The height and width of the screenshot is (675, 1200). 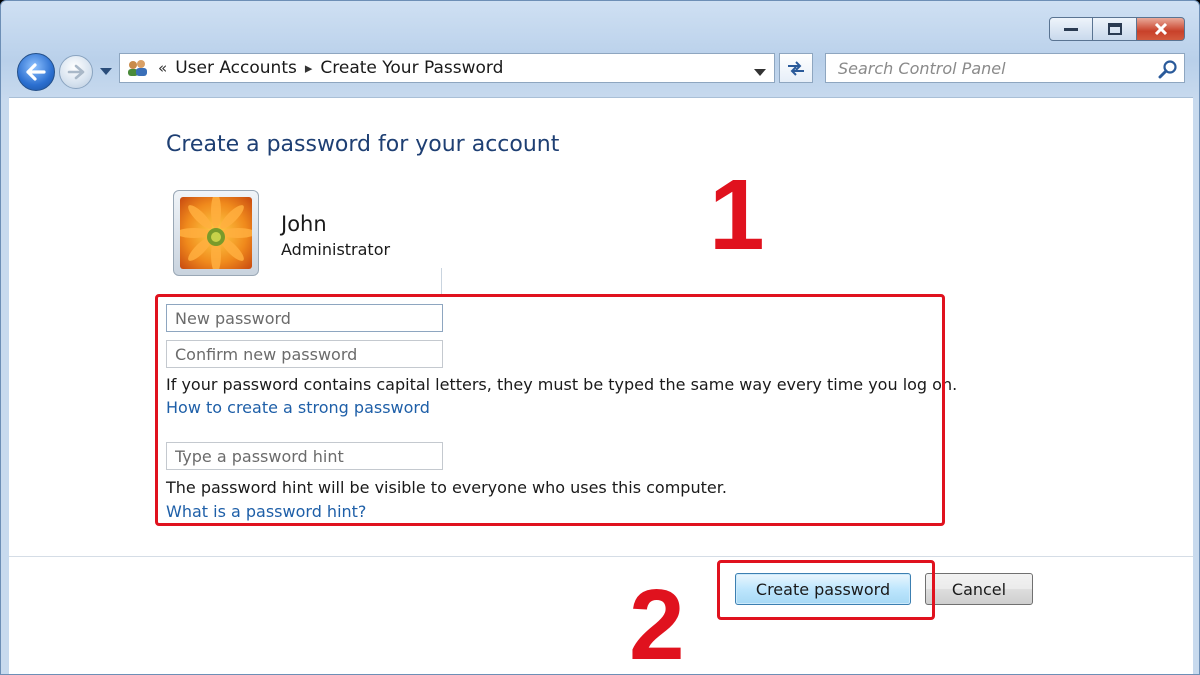 I want to click on close-icon, so click(x=1160, y=29).